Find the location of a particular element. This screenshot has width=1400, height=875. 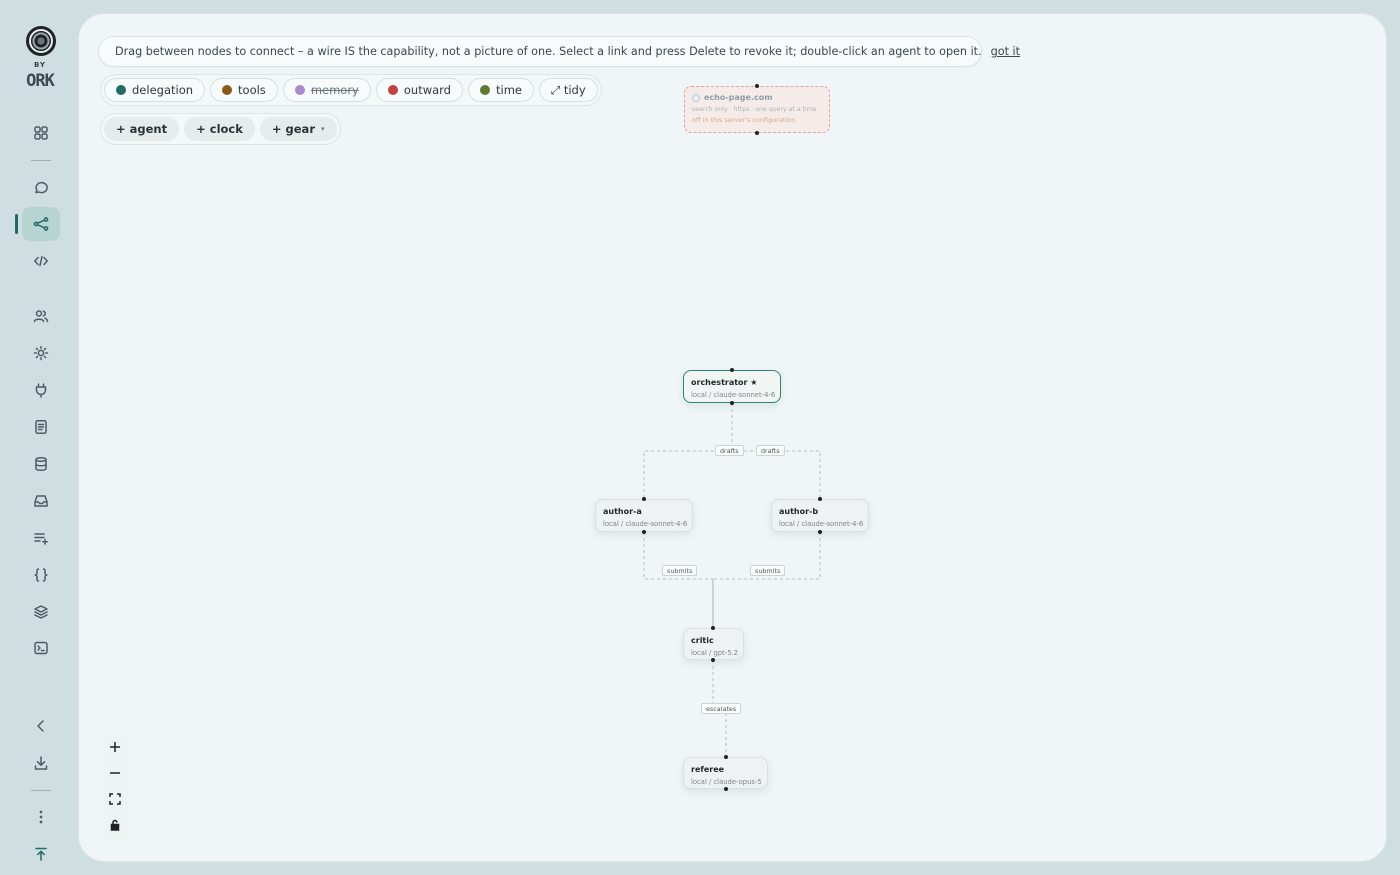

sidebar-item-chat is located at coordinates (41, 188).